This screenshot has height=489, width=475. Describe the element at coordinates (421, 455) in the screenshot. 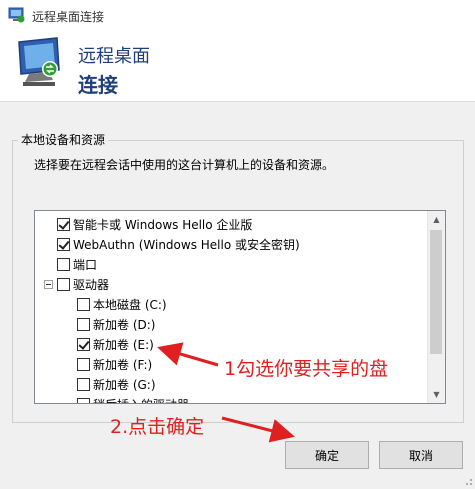

I see `cancel-button: 取消` at that location.